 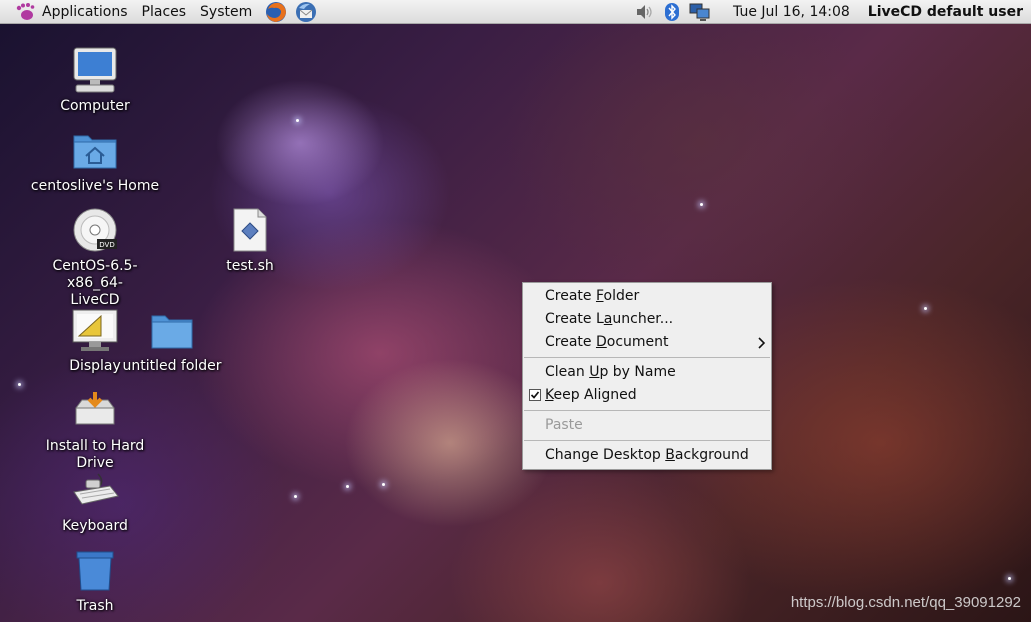 I want to click on desktop-icon-label: Trash, so click(x=95, y=606).